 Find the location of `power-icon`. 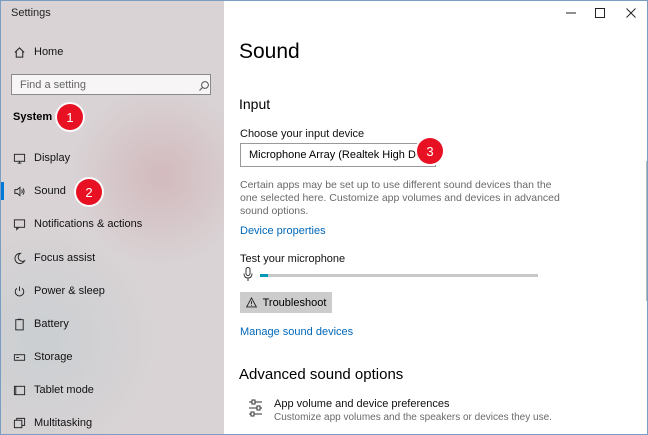

power-icon is located at coordinates (19, 291).